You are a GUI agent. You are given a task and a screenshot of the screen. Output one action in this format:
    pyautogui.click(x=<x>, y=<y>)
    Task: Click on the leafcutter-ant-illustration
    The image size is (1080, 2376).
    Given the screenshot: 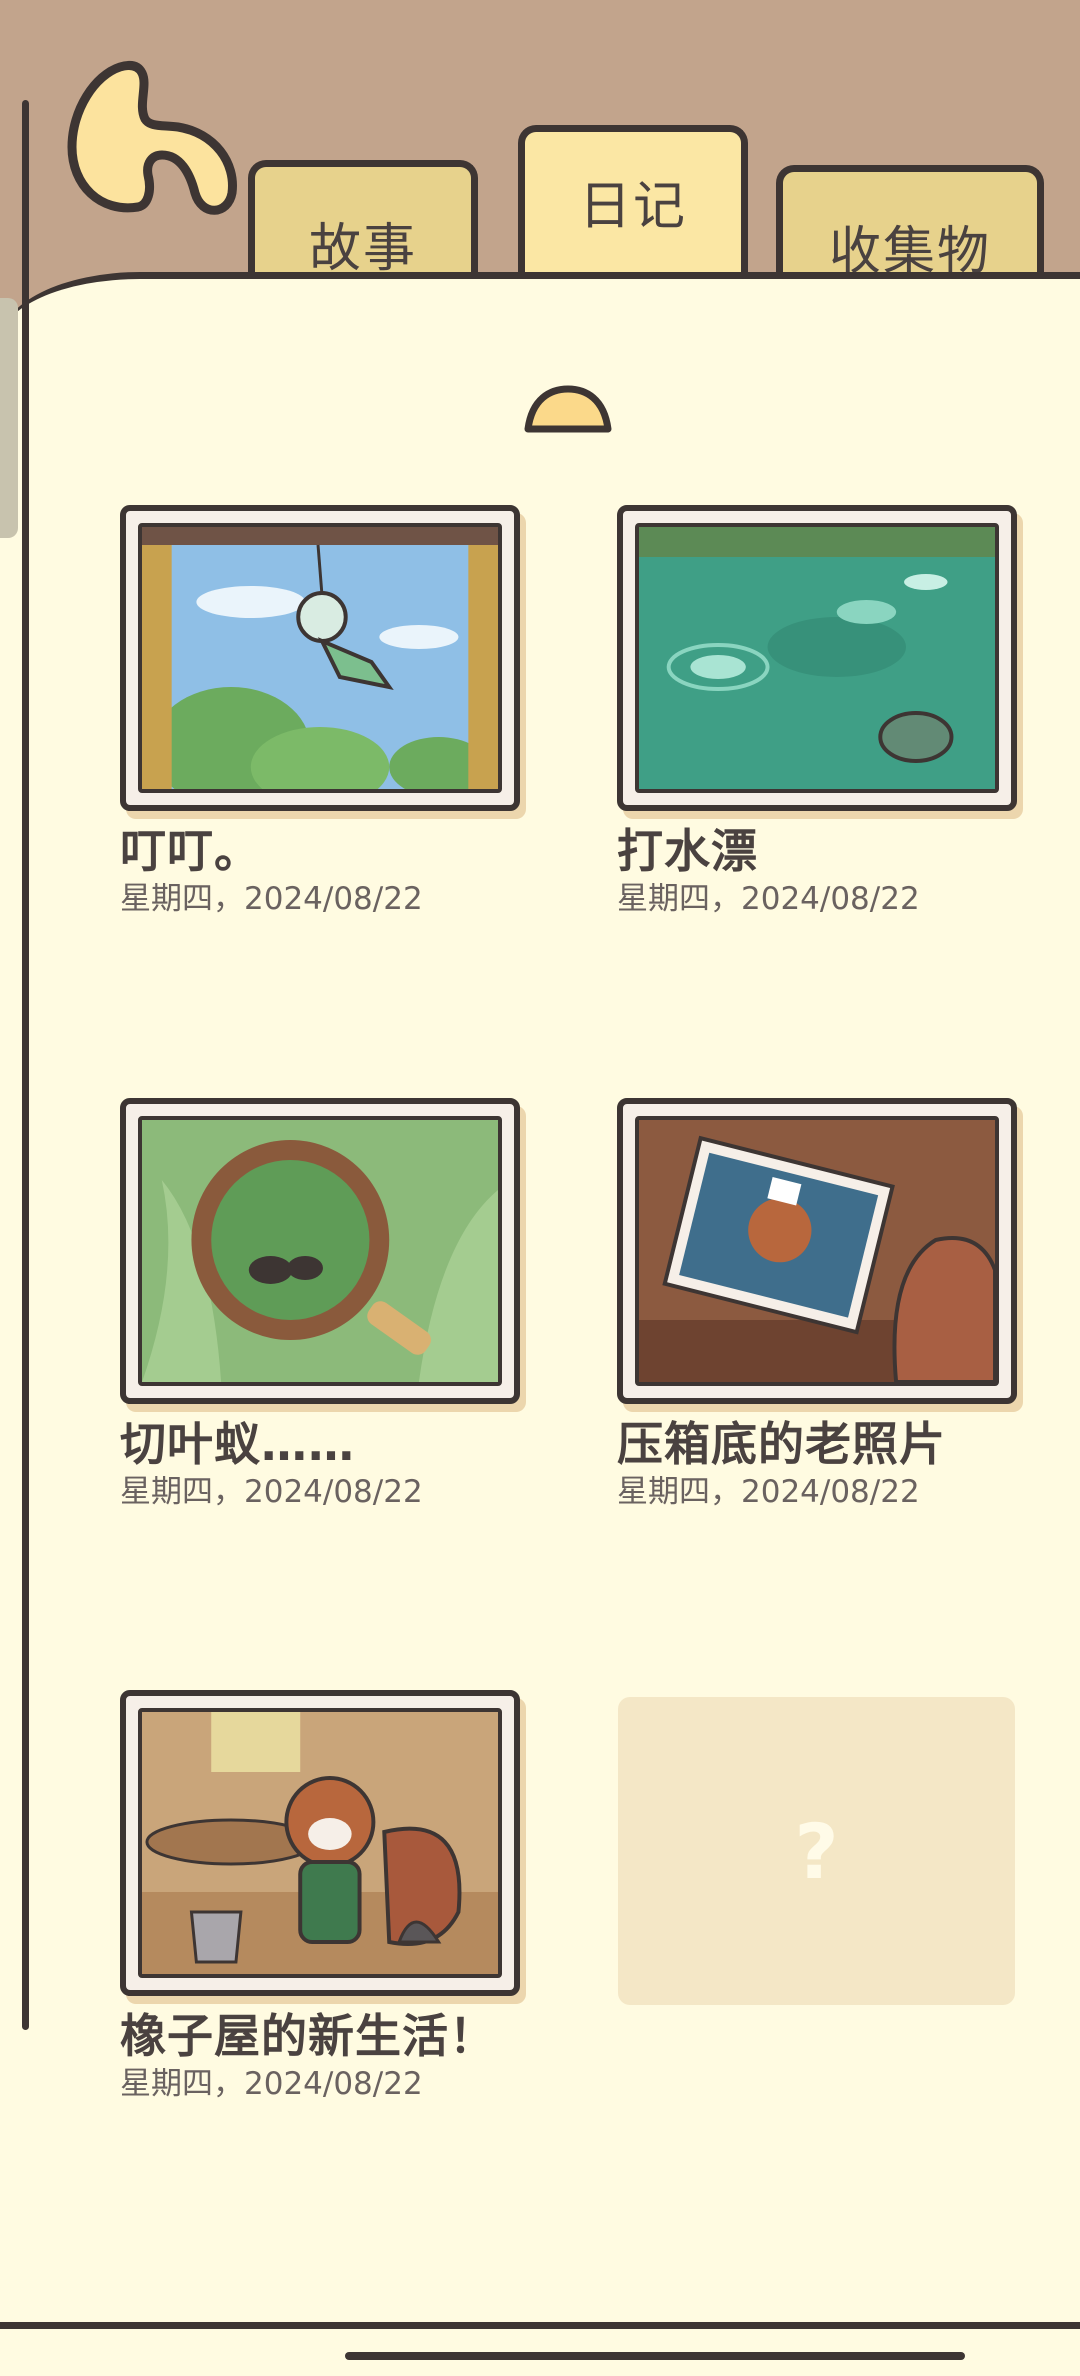 What is the action you would take?
    pyautogui.click(x=320, y=1251)
    